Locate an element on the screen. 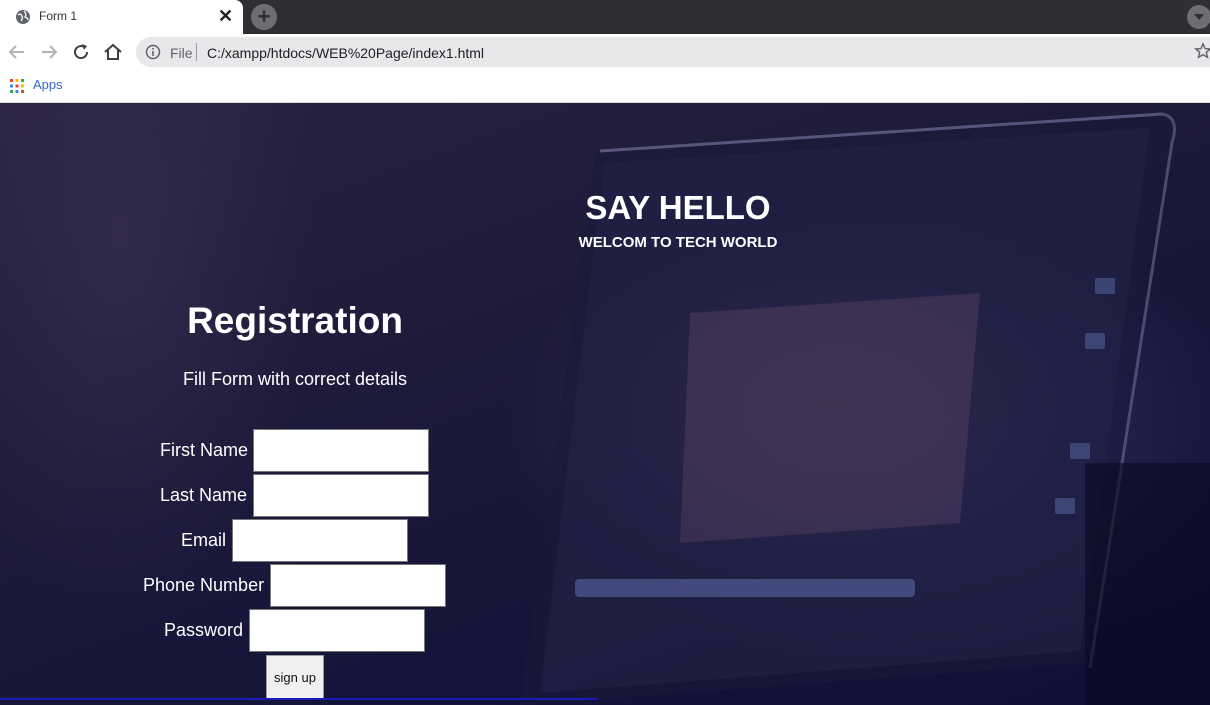 The width and height of the screenshot is (1210, 705). first-name-label: First Name is located at coordinates (204, 450).